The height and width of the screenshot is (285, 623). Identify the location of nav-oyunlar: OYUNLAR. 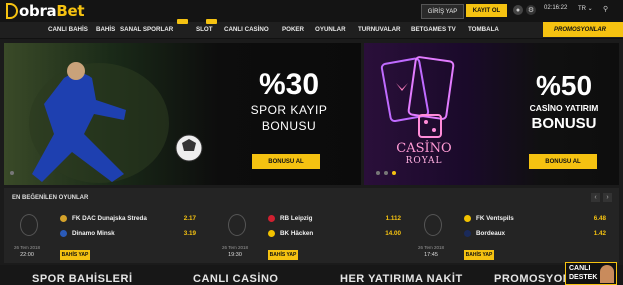
(330, 29).